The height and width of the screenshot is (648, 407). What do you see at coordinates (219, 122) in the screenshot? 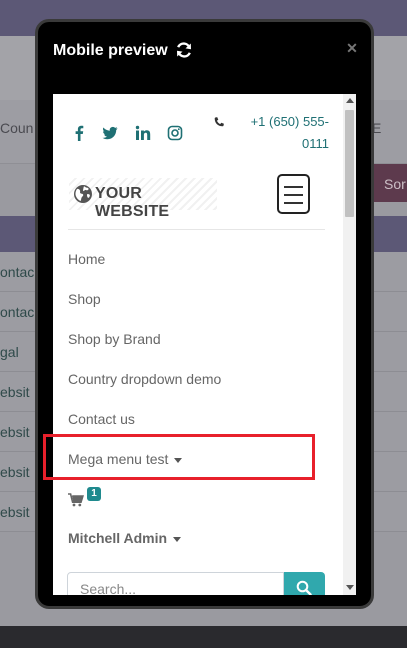
I see `phone-icon` at bounding box center [219, 122].